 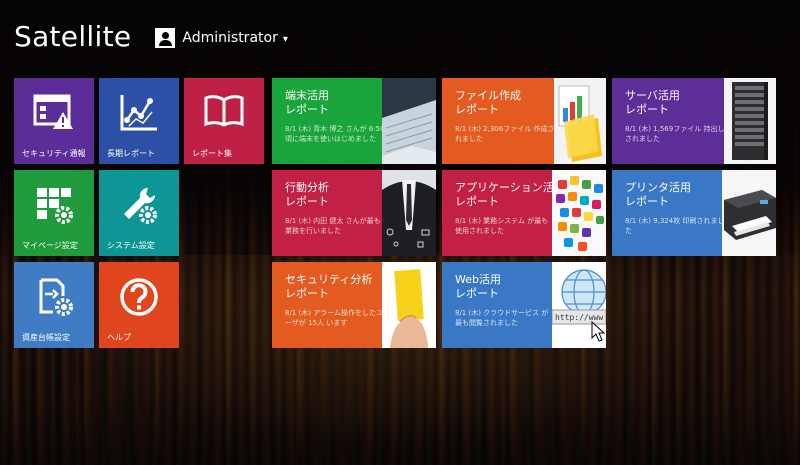 I want to click on tile-label: マイページ設定, so click(x=50, y=245).